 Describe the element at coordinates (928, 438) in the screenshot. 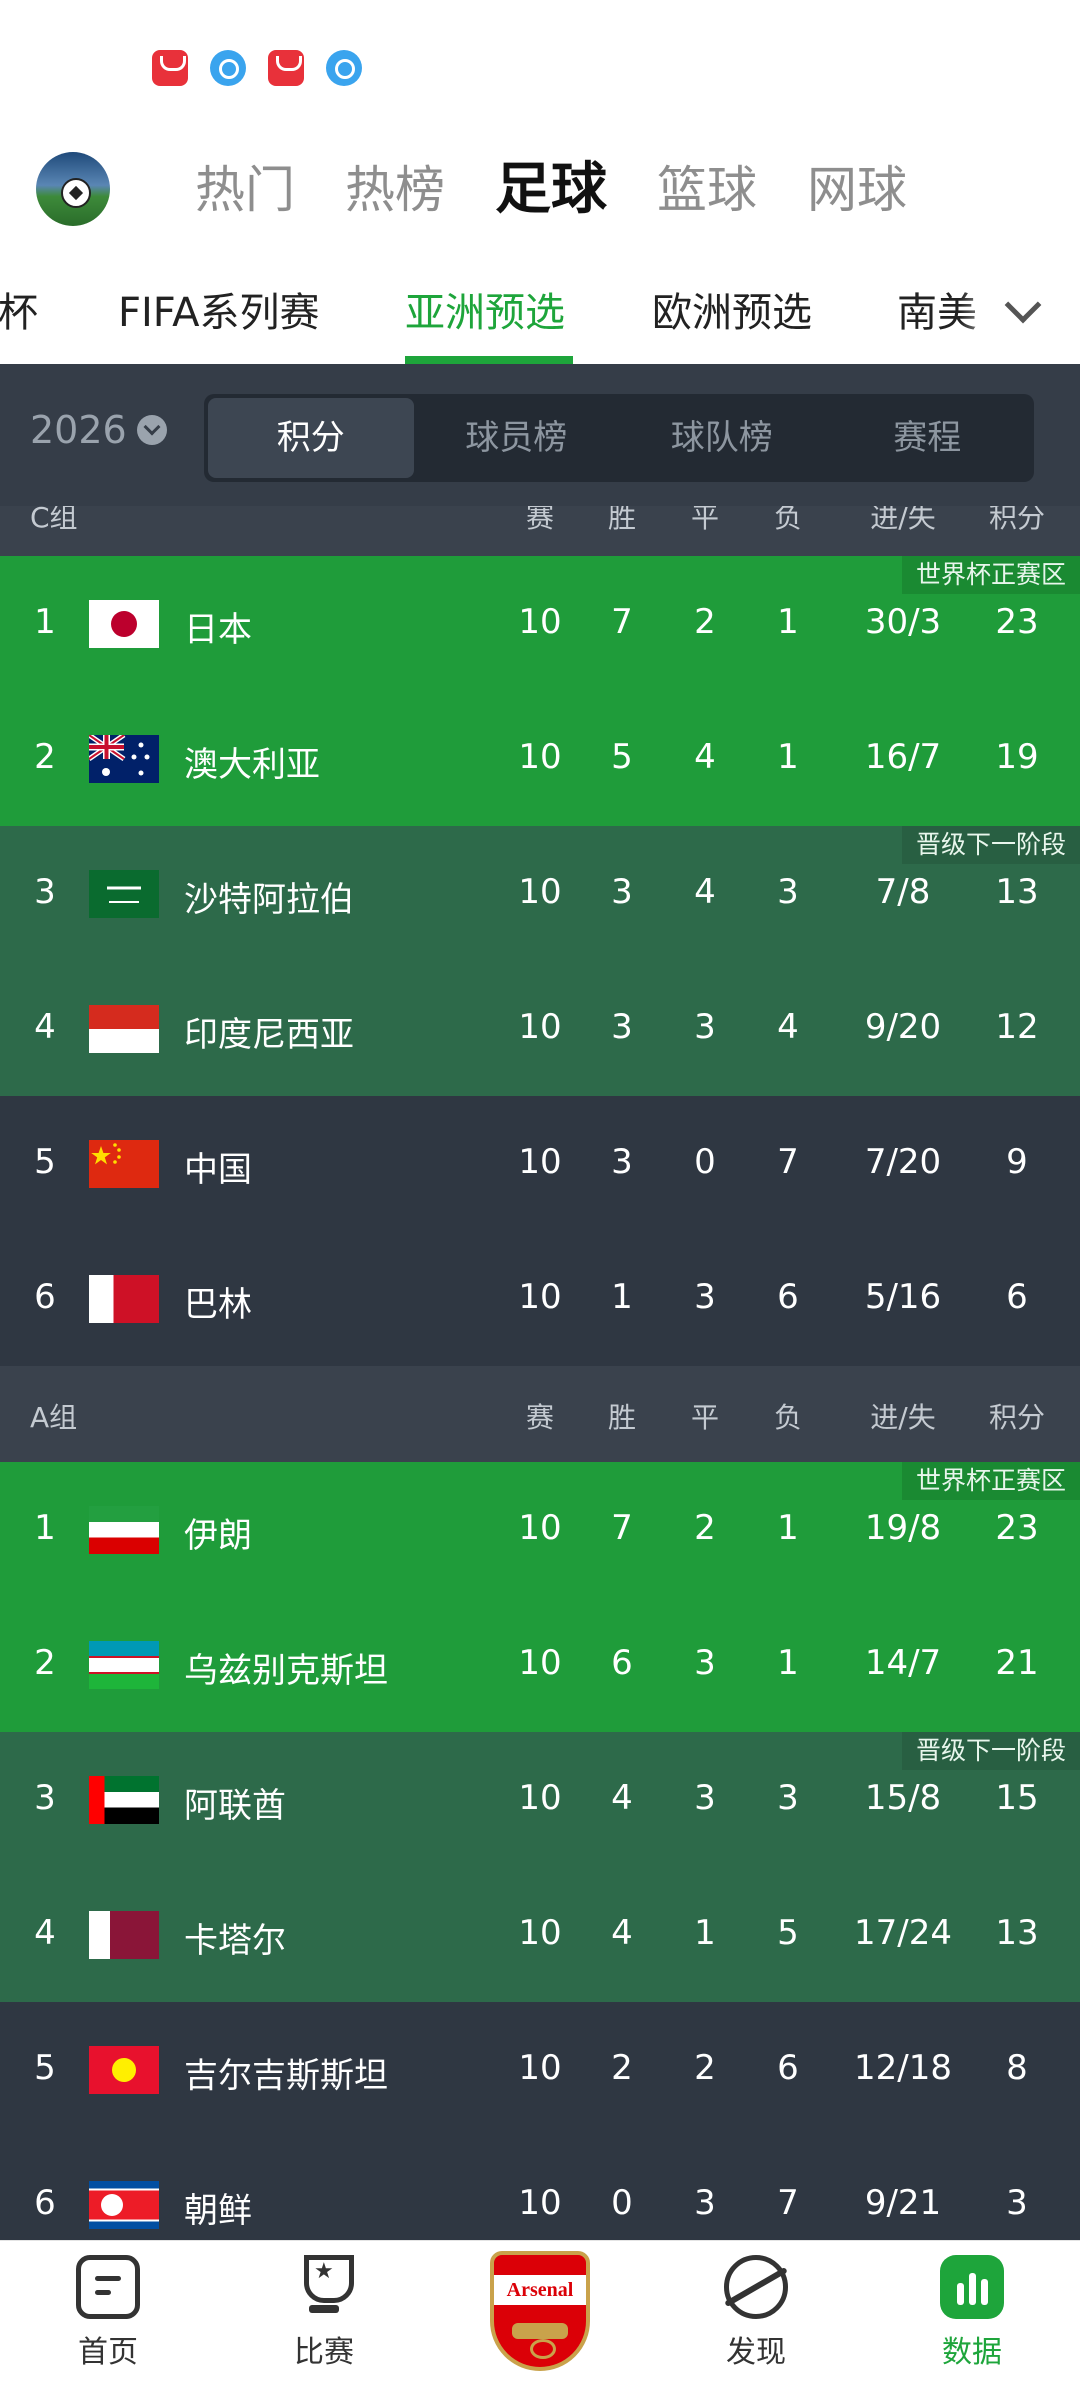

I see `segment-schedule: 赛程` at that location.